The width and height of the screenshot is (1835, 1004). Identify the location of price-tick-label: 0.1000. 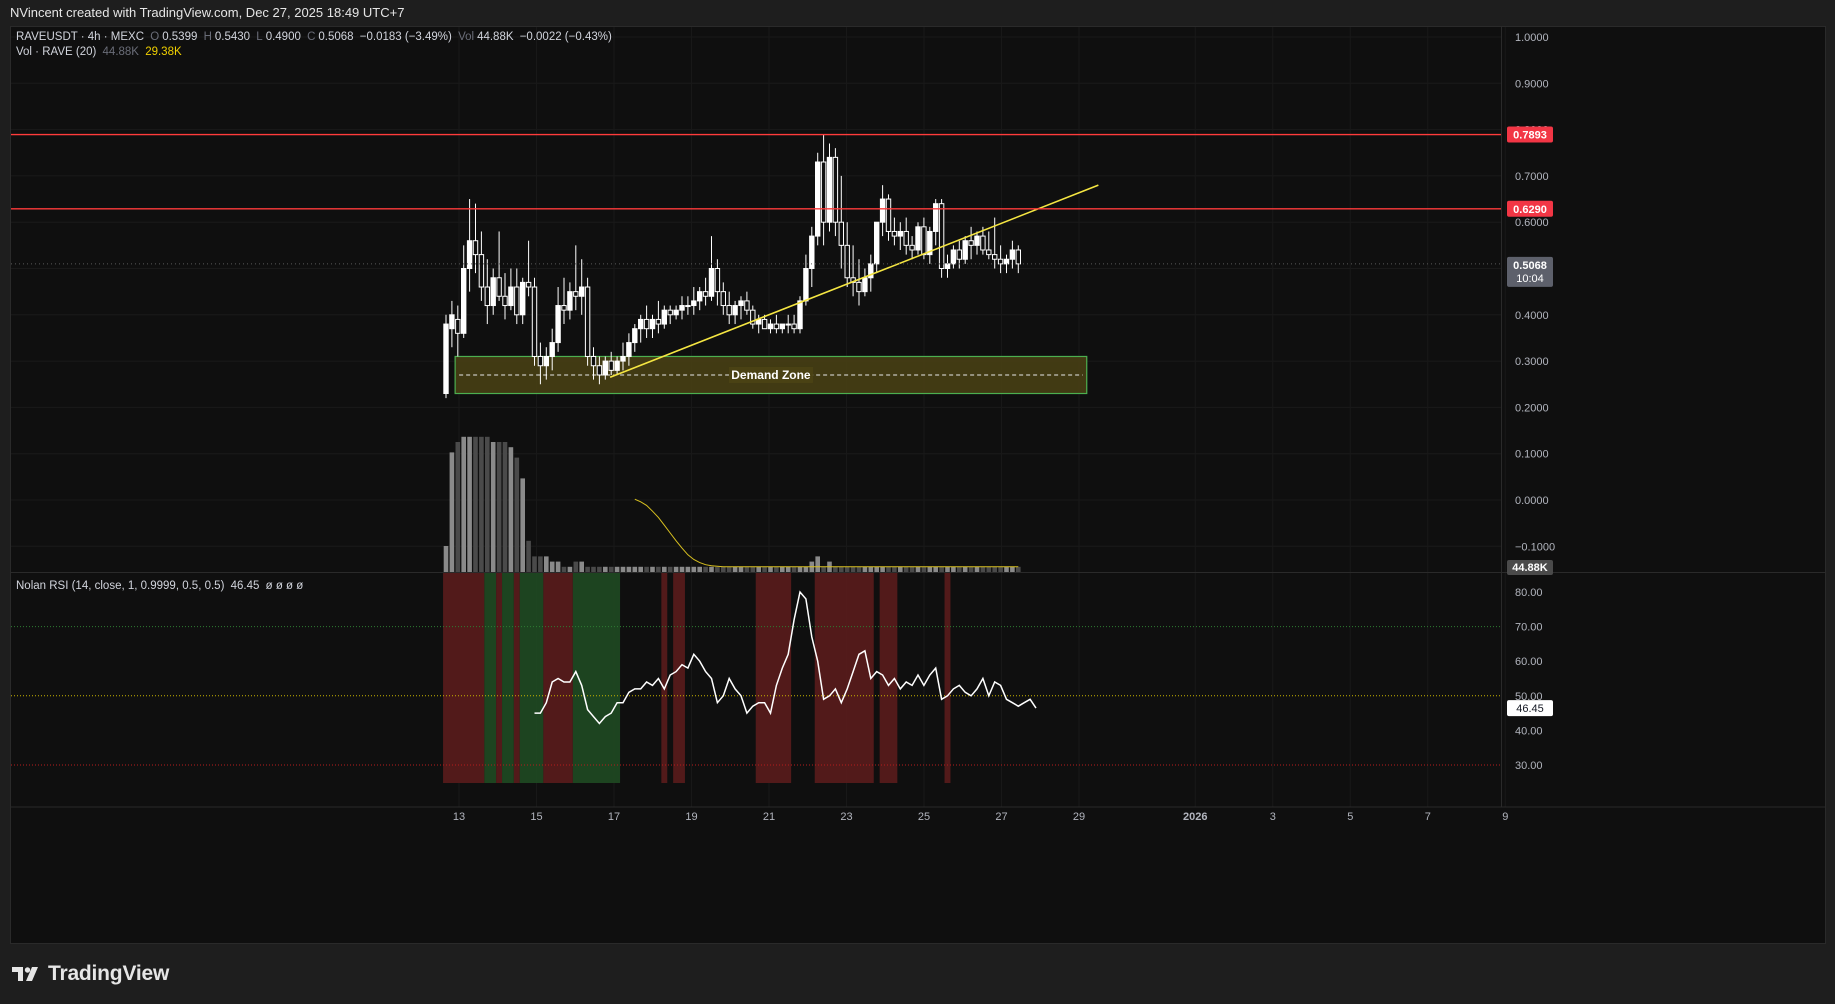
(1532, 455).